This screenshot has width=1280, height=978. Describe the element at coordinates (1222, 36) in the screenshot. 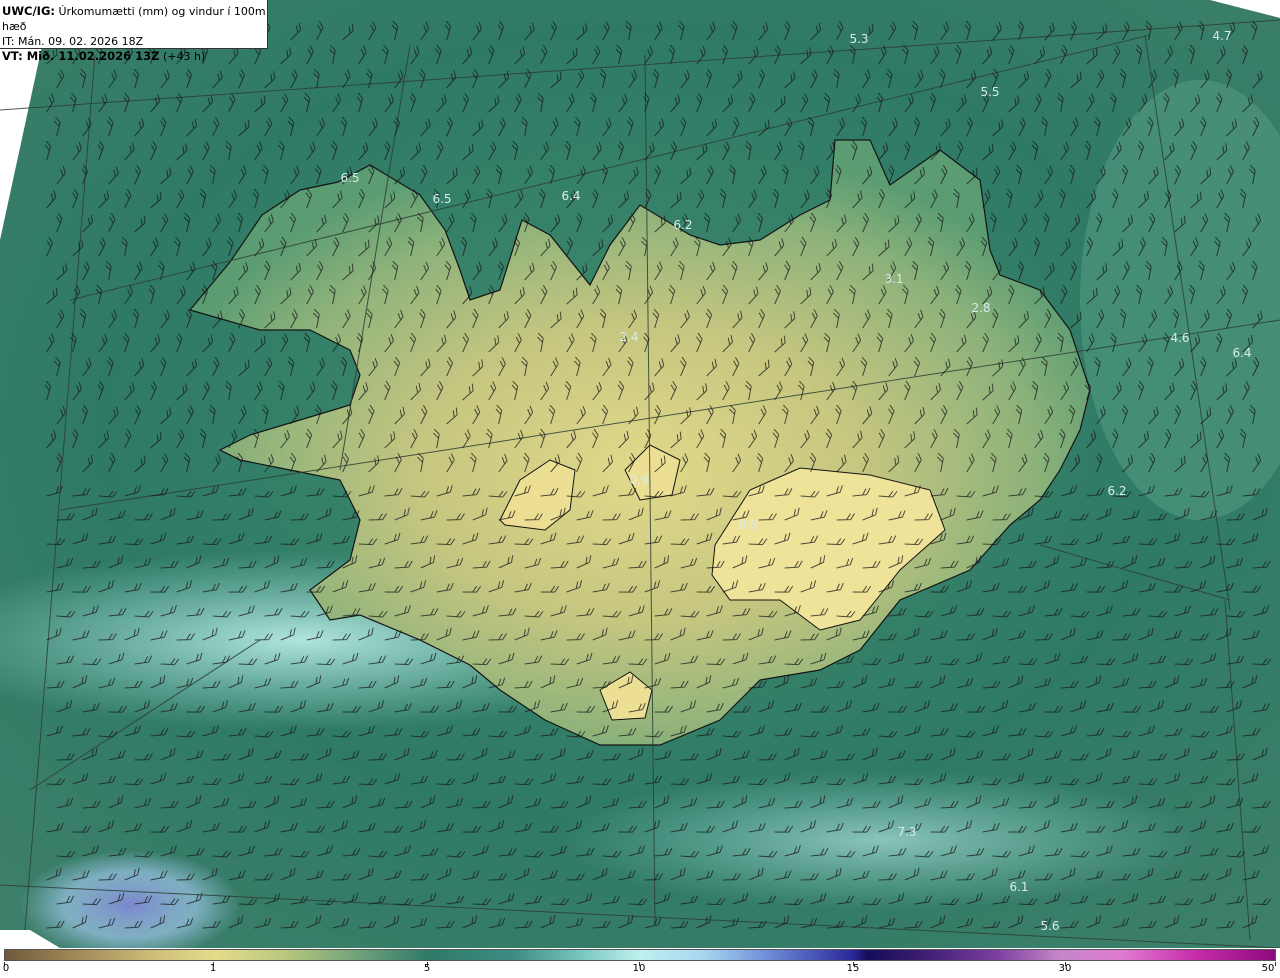

I see `value-label: 4.7` at that location.